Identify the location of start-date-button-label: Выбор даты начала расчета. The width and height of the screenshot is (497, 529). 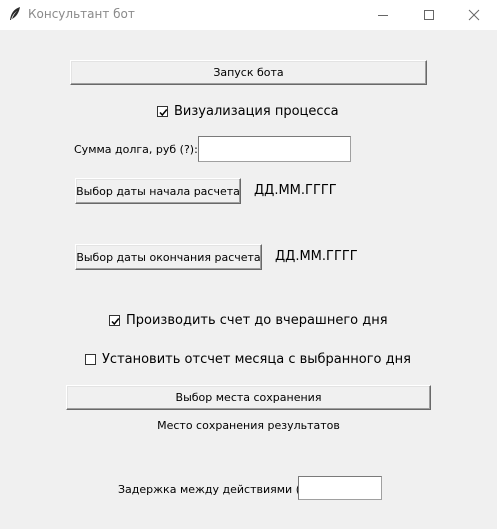
(158, 191).